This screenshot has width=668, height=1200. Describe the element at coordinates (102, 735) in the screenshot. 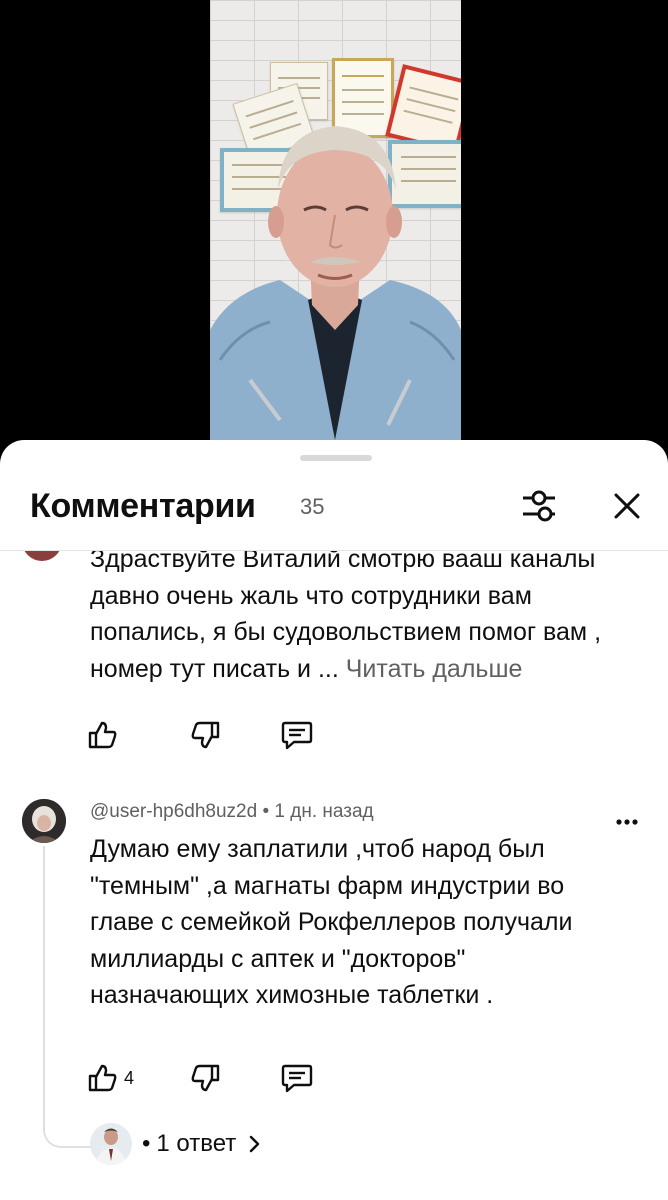

I see `thumbs-up-icon` at that location.